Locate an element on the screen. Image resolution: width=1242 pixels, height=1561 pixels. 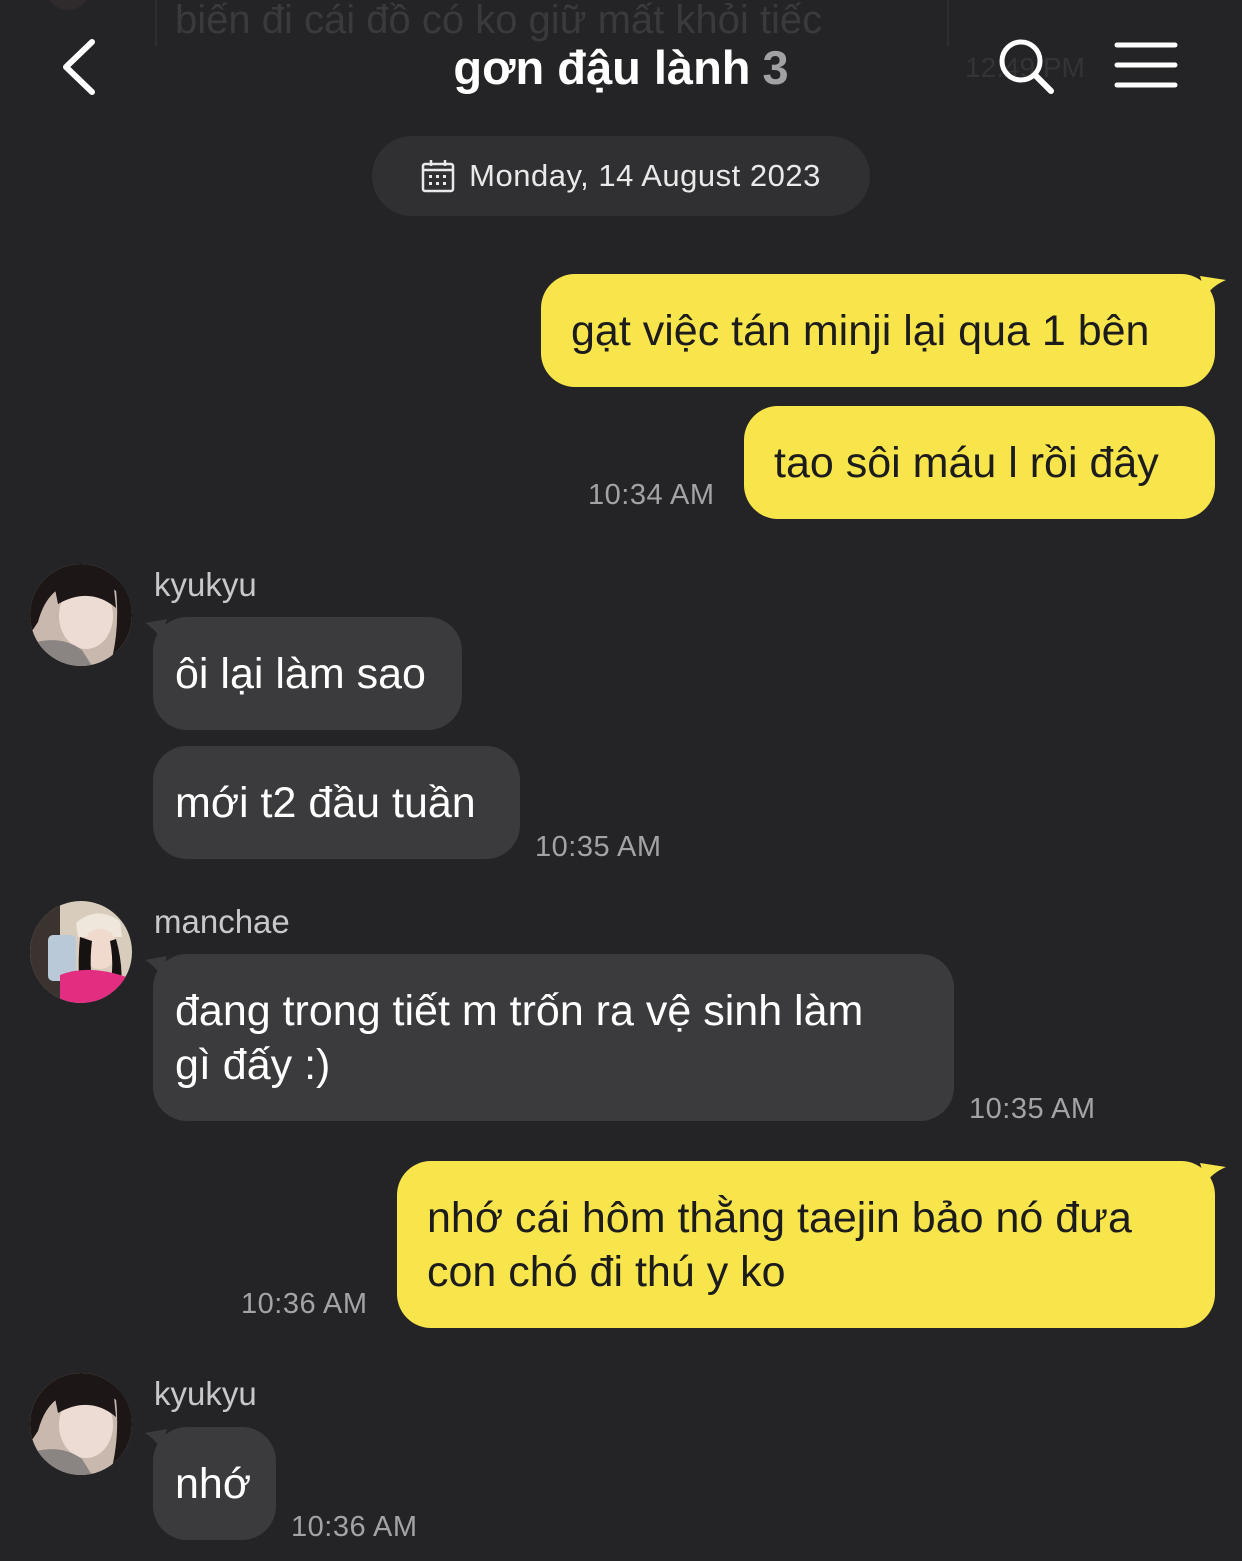
message-bubble-incoming: ôi lại làm sao is located at coordinates (307, 673).